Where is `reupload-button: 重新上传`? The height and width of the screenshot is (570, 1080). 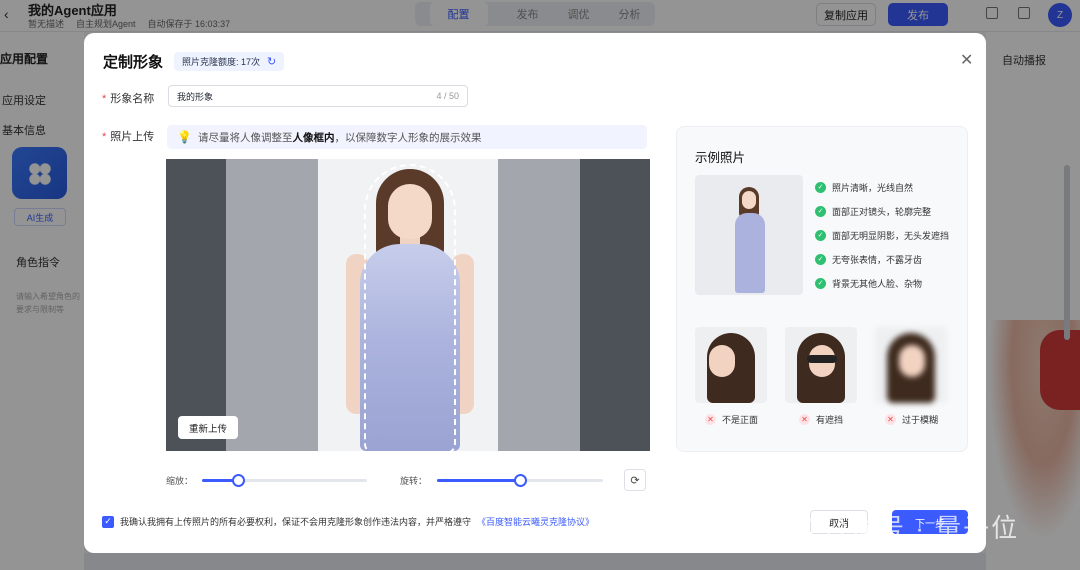
reupload-button: 重新上传 is located at coordinates (208, 427).